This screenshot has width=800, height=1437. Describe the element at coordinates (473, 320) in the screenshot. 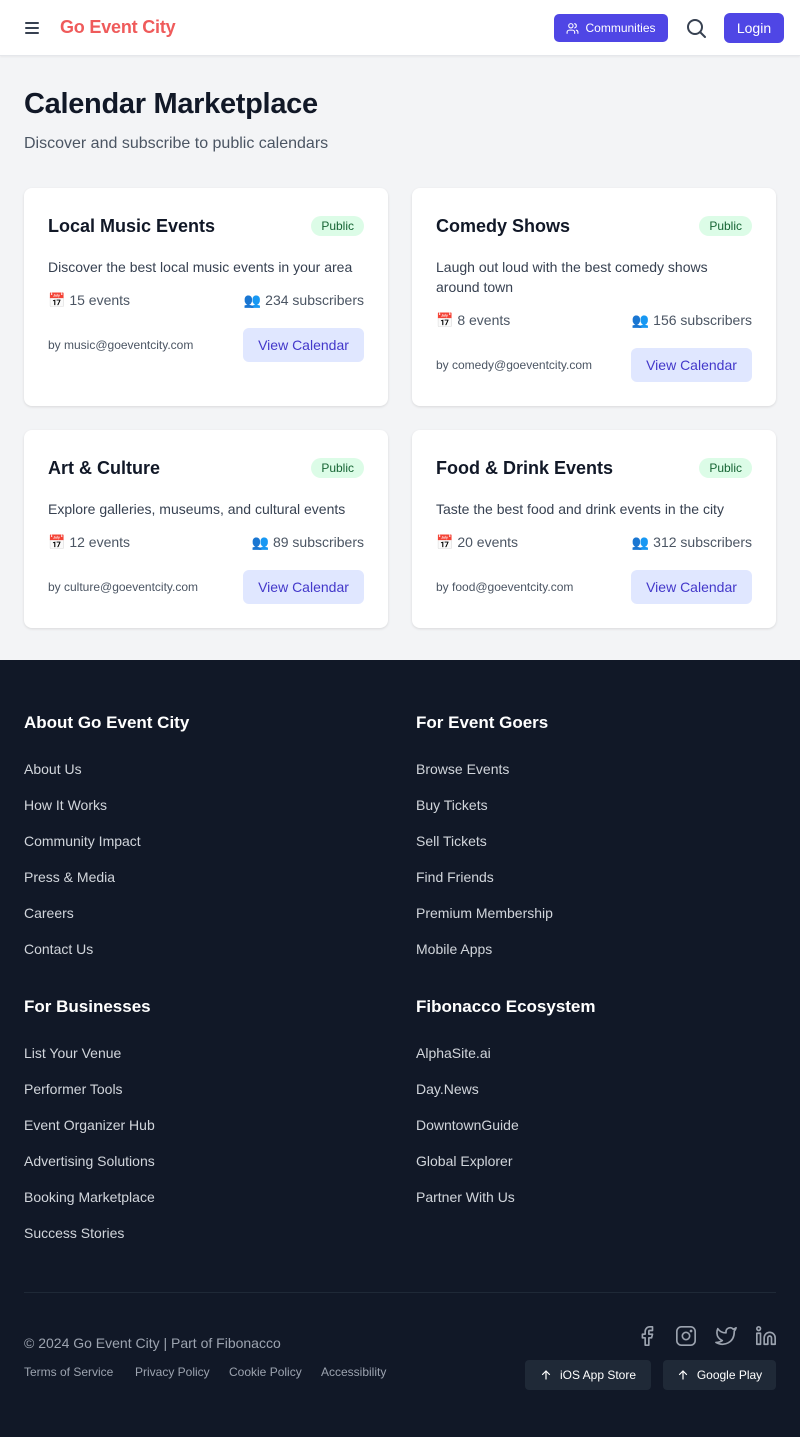

I see `event-count: 📅 8 events` at that location.